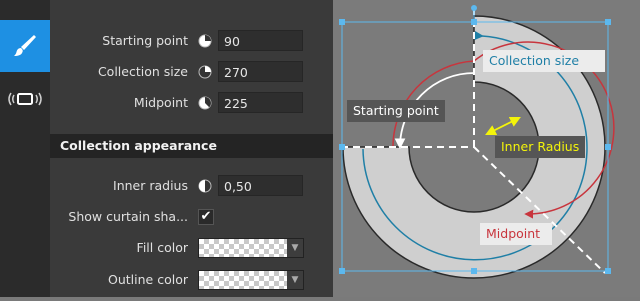  Describe the element at coordinates (191, 217) in the screenshot. I see `show-curtain-row: Show curtain sha... ✔` at that location.